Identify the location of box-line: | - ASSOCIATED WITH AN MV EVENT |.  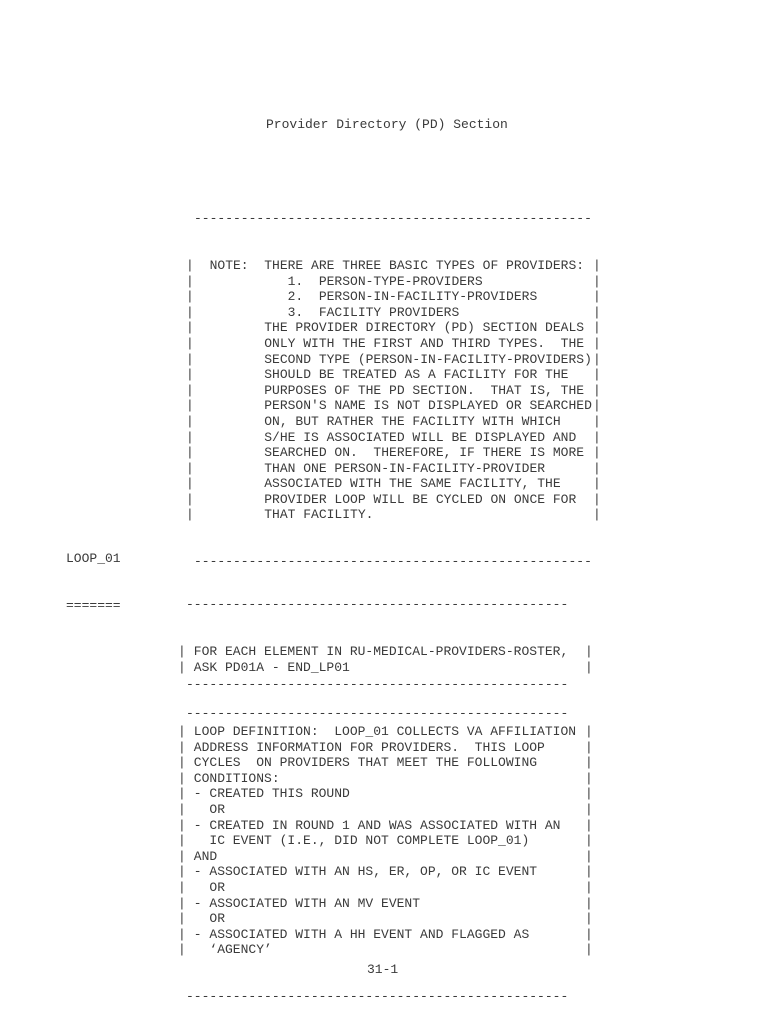
(385, 903).